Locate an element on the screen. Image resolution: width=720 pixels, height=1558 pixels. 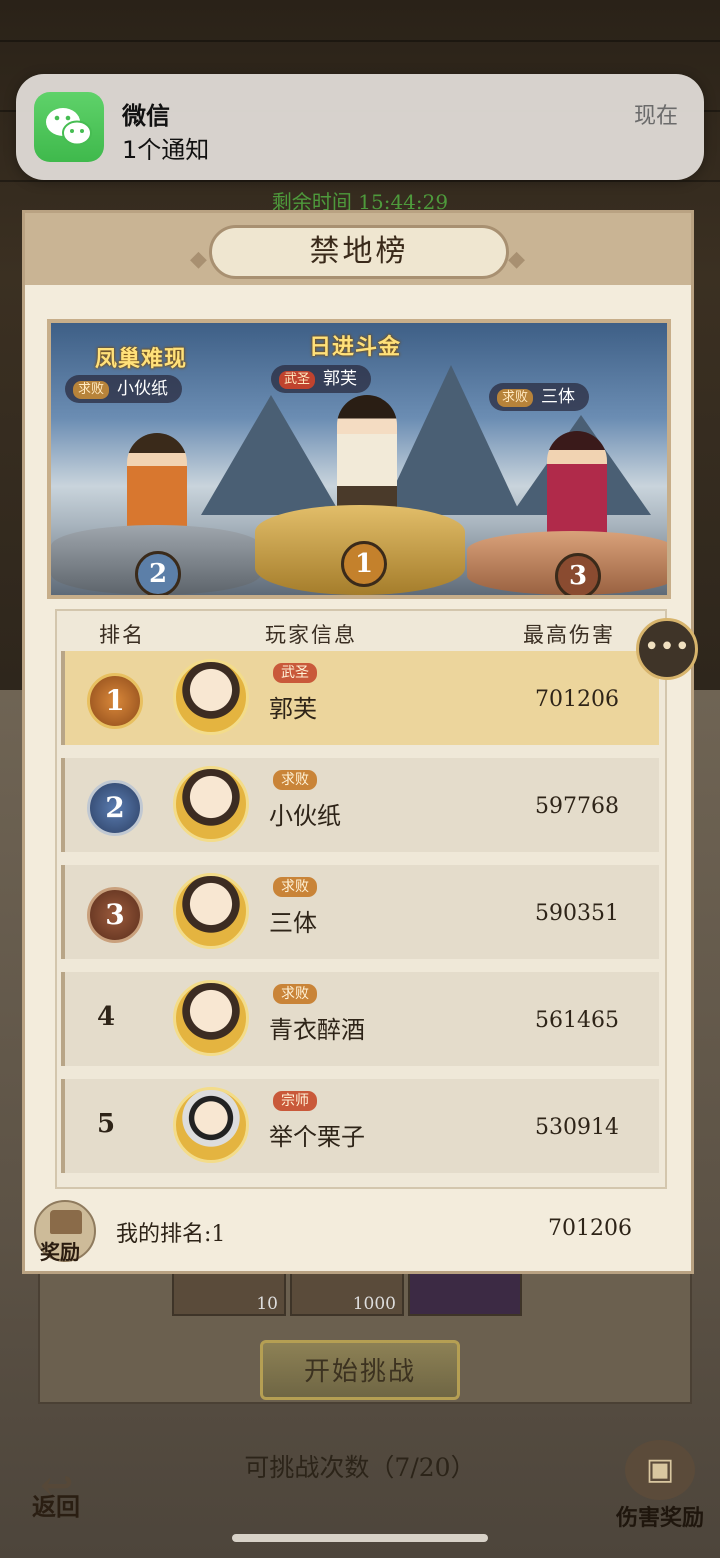
player-name: 三体 is located at coordinates (293, 923).